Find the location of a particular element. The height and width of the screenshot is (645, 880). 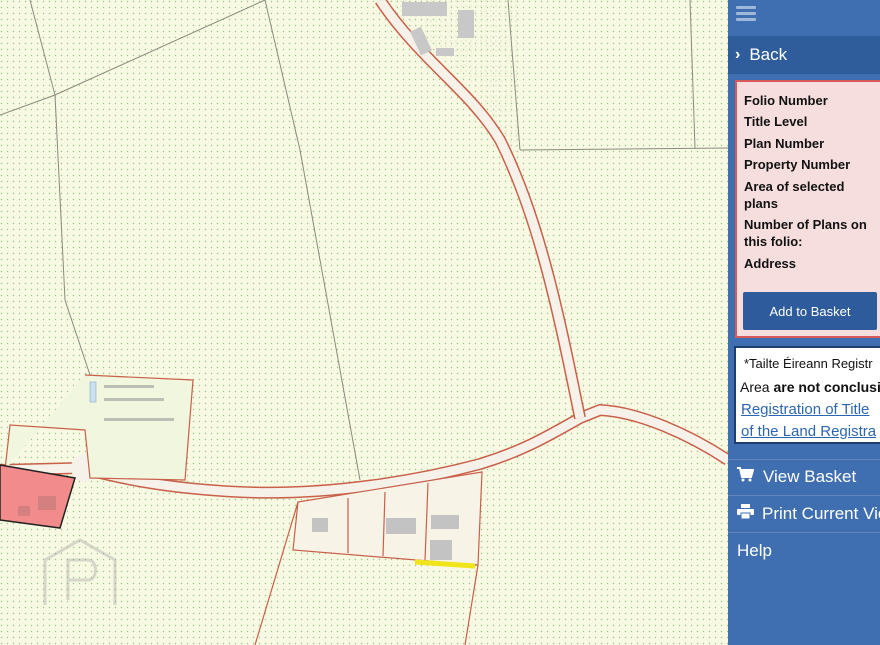

cart-icon is located at coordinates (746, 477).